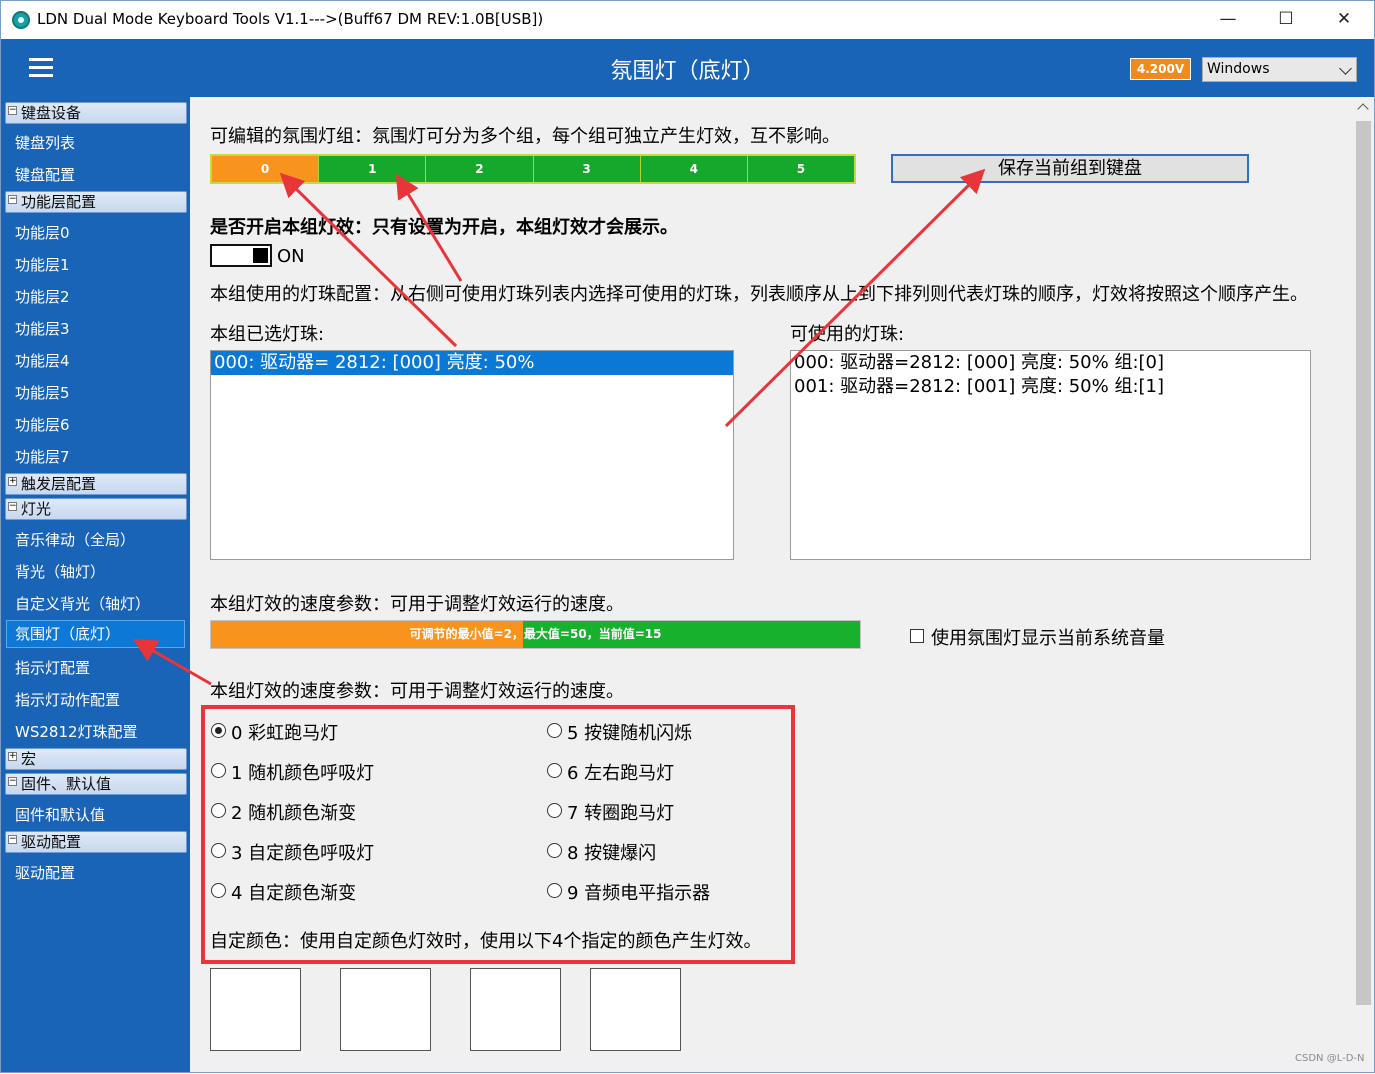 The height and width of the screenshot is (1074, 1375). Describe the element at coordinates (417, 691) in the screenshot. I see `effect-description: 本组灯效的速度参数：可用于调整灯效运行的速度。` at that location.